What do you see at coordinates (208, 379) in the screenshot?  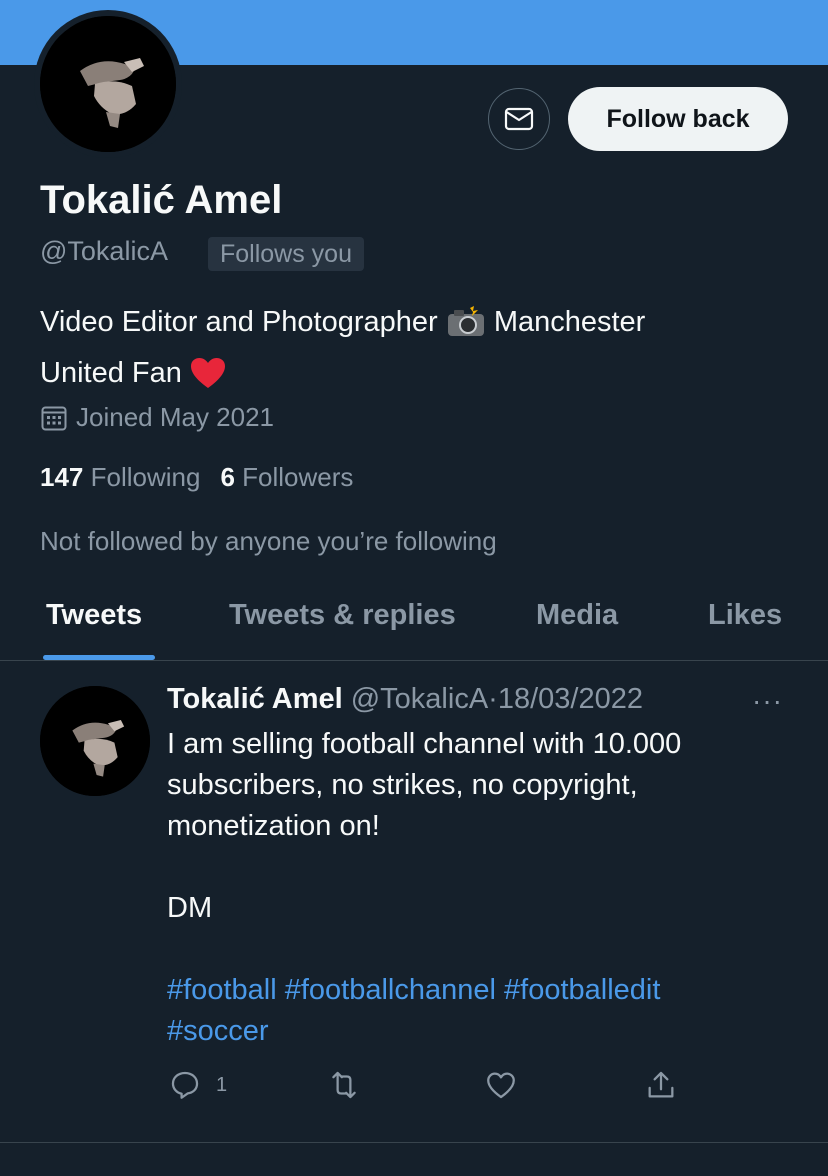 I see `red-heart-emoji-icon` at bounding box center [208, 379].